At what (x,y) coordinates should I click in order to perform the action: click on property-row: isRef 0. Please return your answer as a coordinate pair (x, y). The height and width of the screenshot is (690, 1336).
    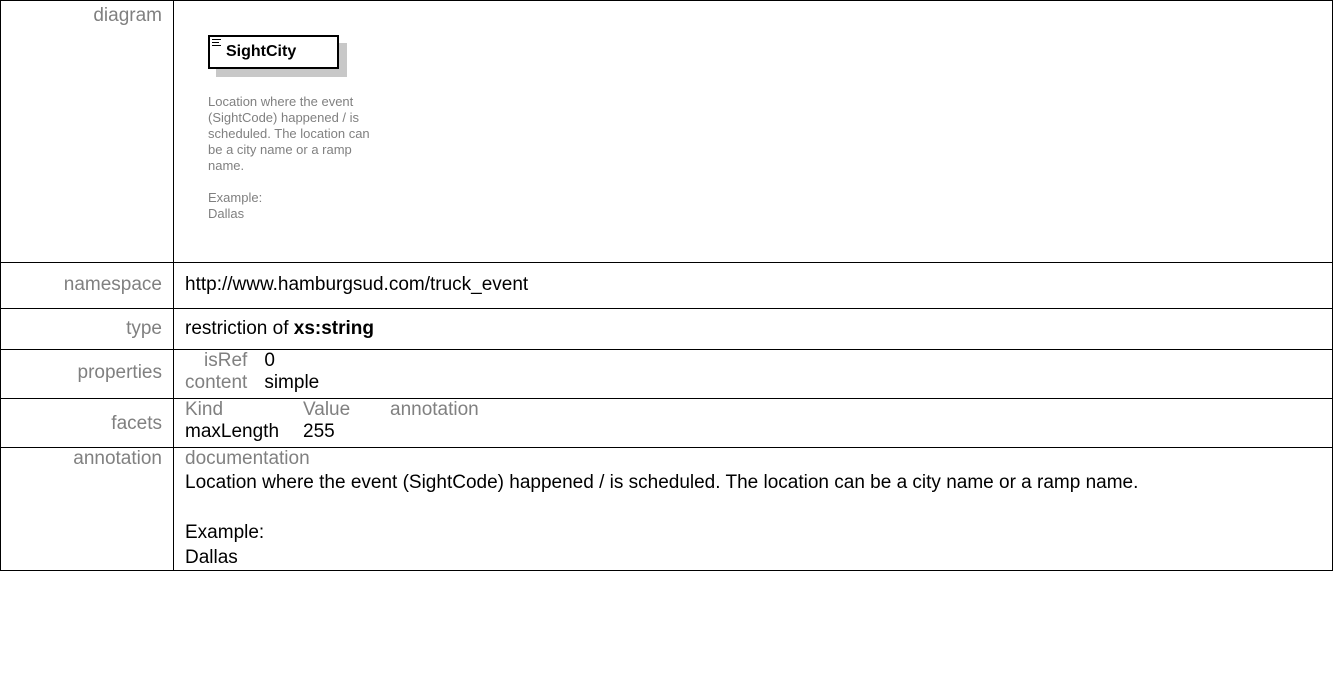
    Looking at the image, I should click on (252, 361).